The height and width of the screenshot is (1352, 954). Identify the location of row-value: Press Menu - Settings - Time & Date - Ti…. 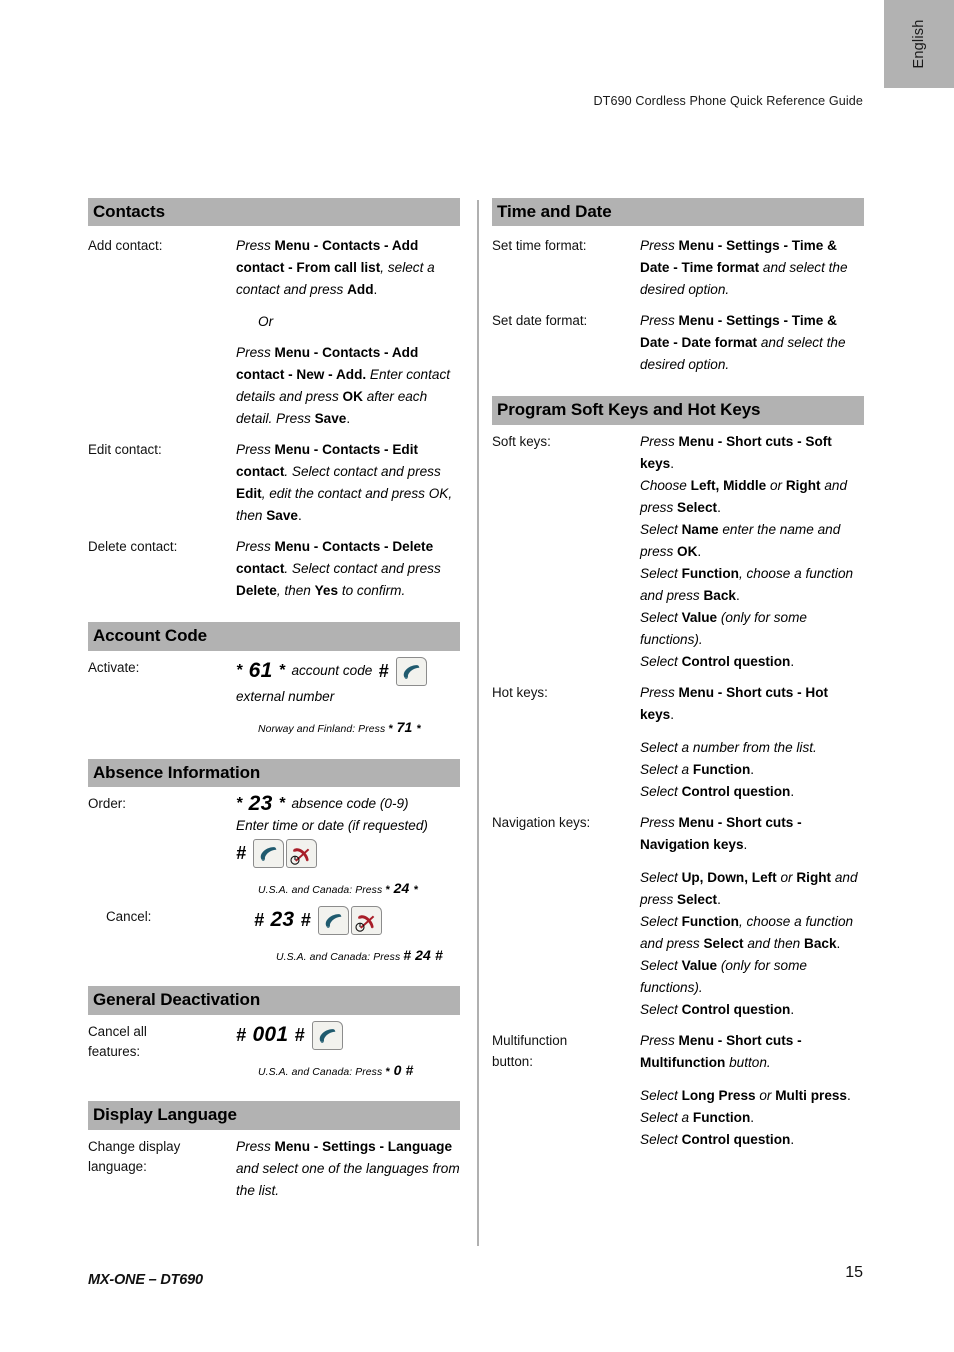
(752, 268).